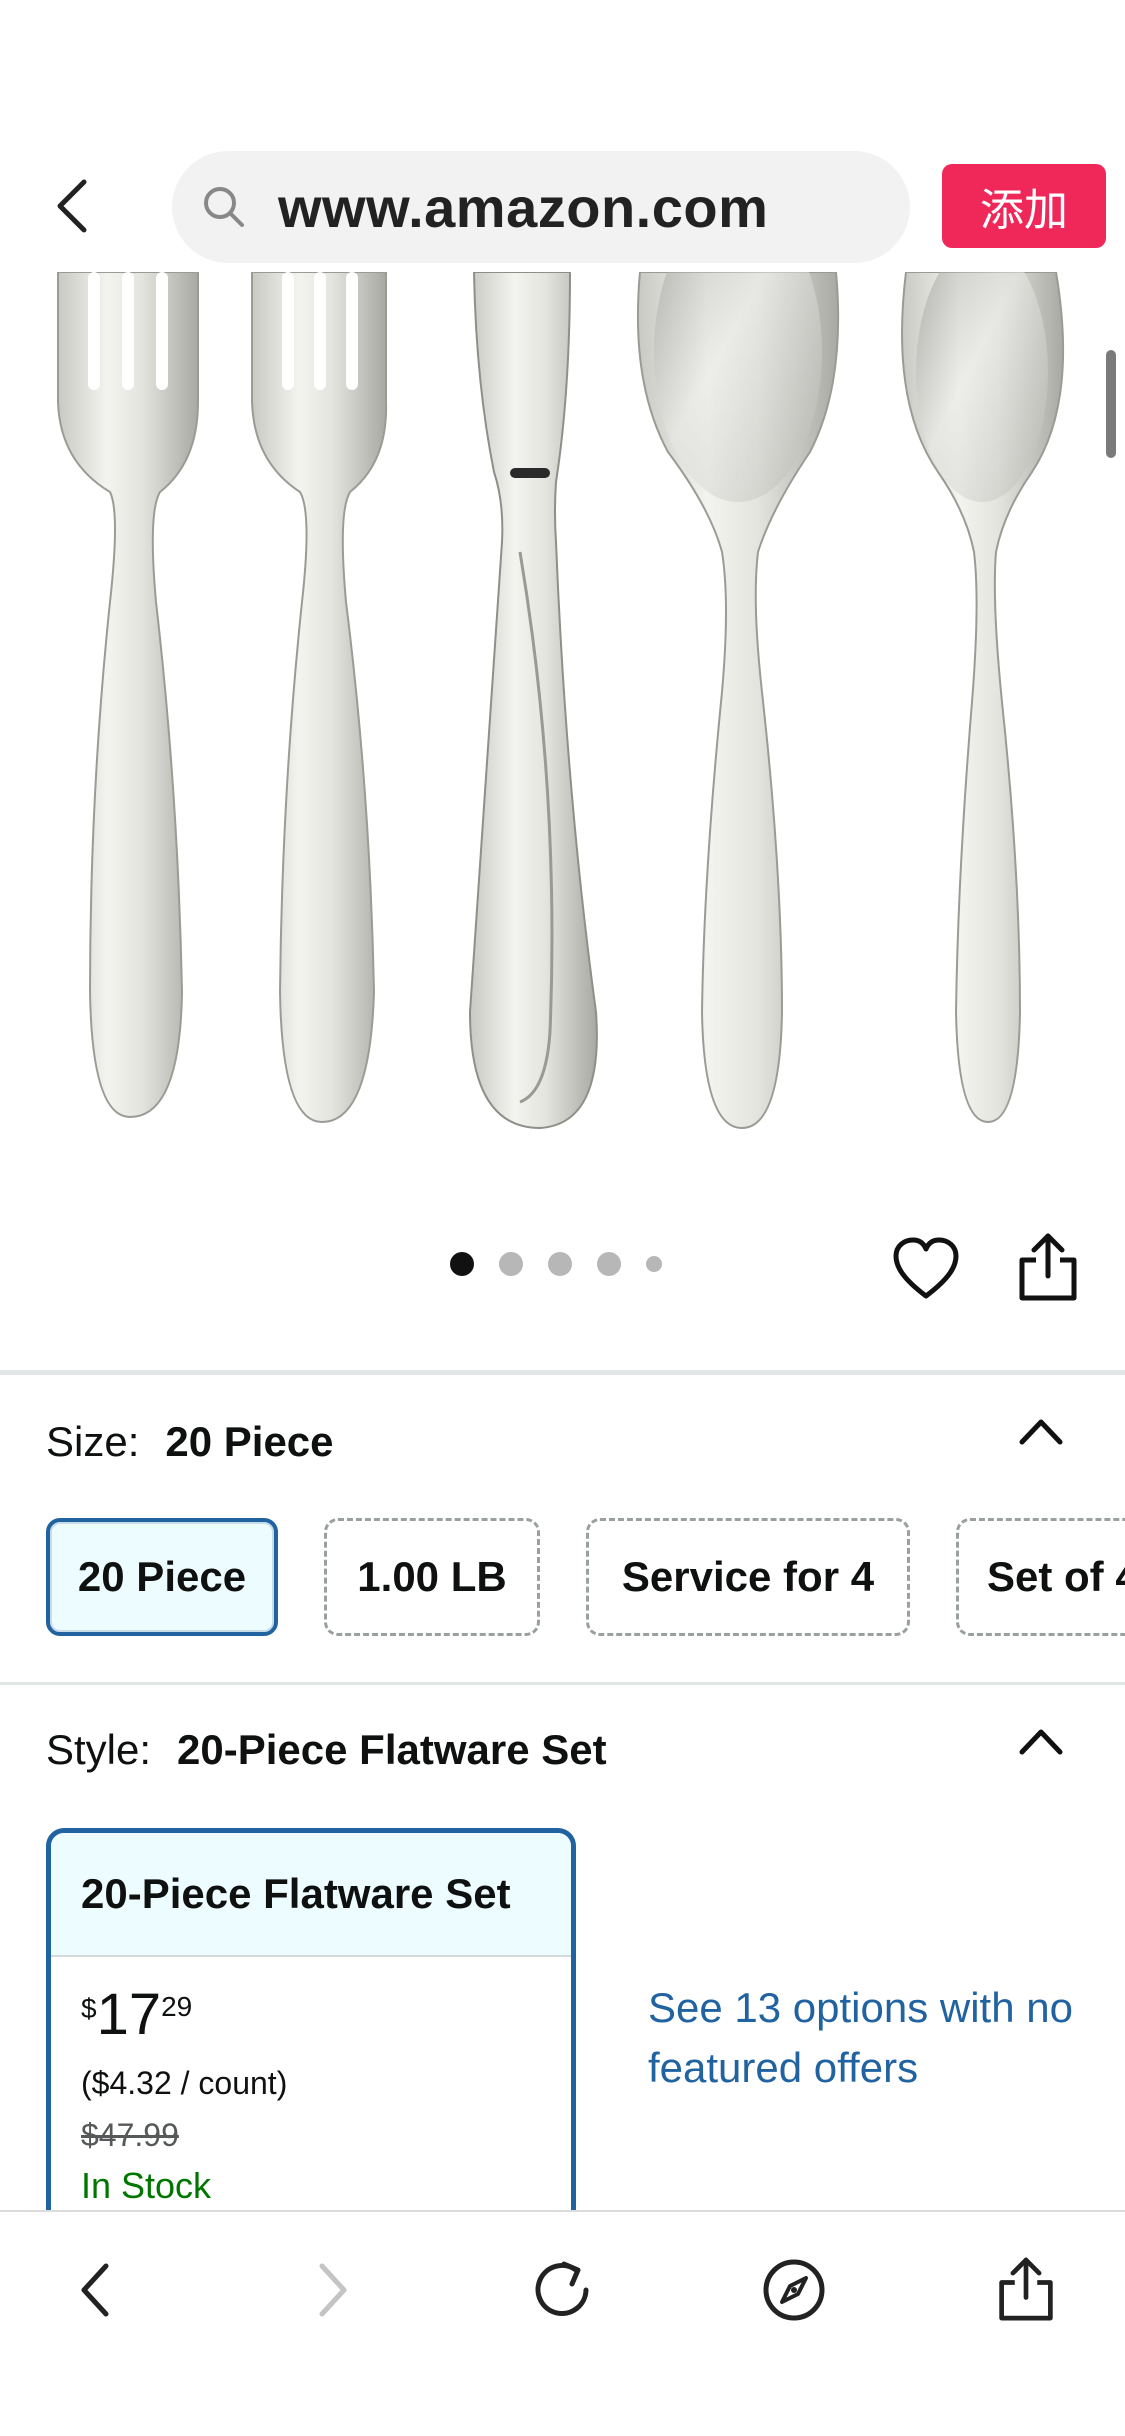  Describe the element at coordinates (1024, 206) in the screenshot. I see `add-button: 添加` at that location.